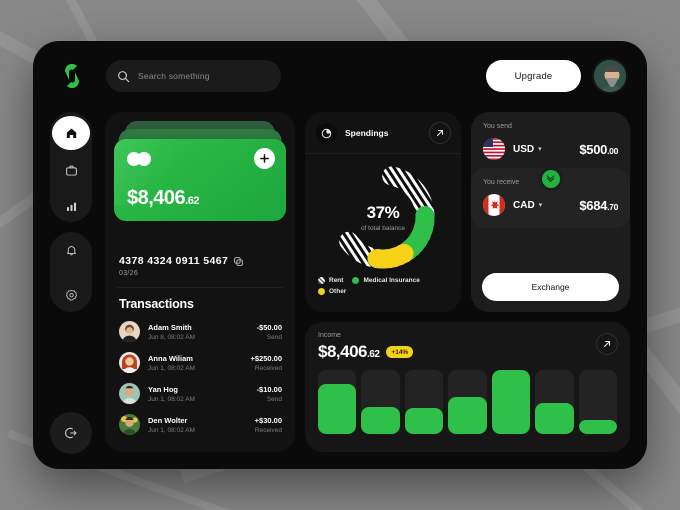  Describe the element at coordinates (171, 337) in the screenshot. I see `transaction-date: Jun 8, 08:02 AM` at that location.